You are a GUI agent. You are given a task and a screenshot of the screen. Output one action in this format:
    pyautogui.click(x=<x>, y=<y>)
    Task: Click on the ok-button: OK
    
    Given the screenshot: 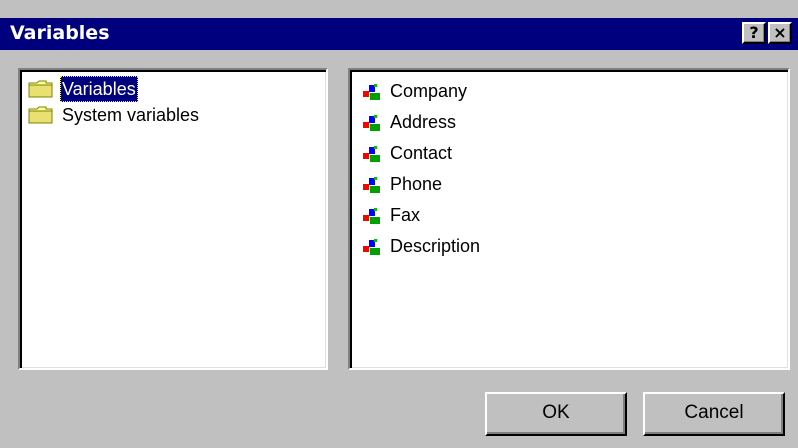 What is the action you would take?
    pyautogui.click(x=556, y=414)
    